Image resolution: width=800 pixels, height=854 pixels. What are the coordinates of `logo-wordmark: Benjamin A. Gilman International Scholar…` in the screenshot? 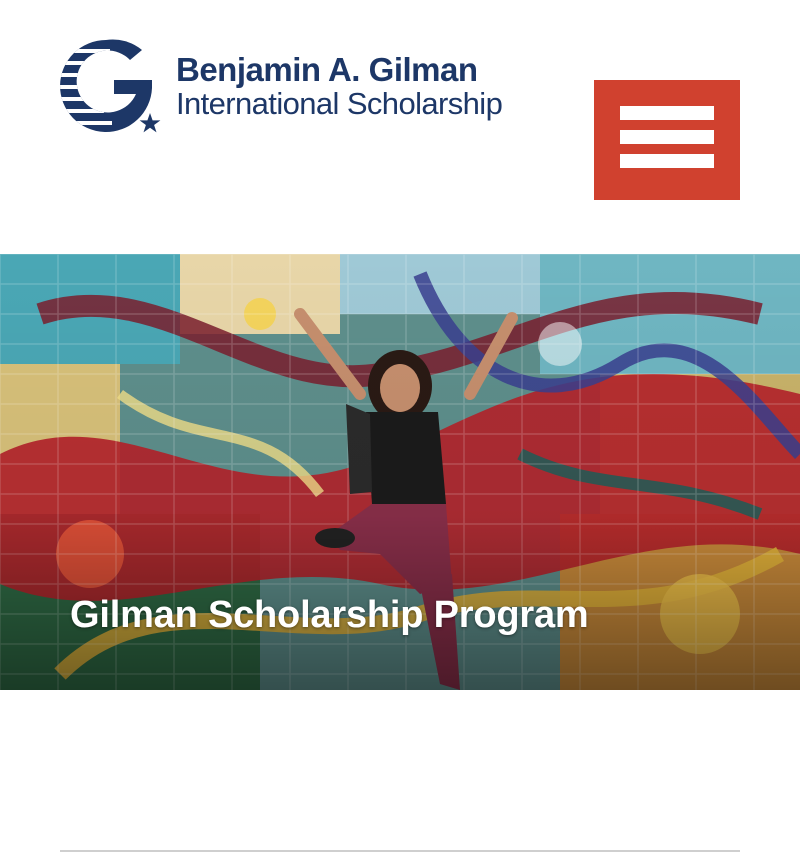 It's located at (339, 86).